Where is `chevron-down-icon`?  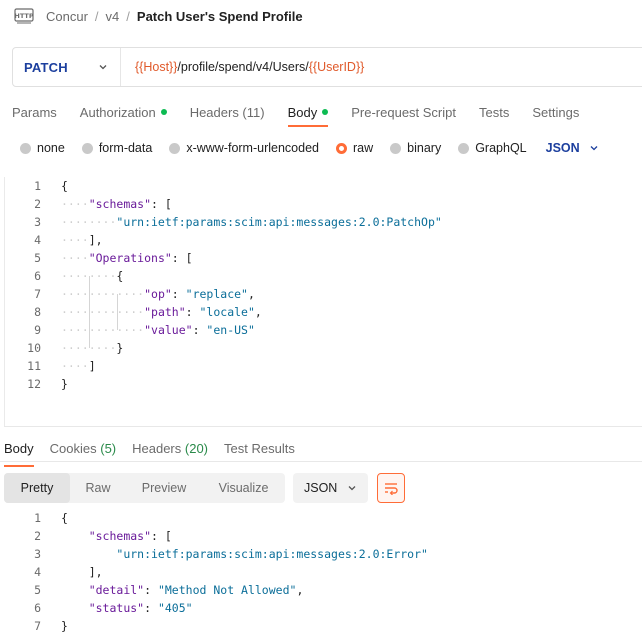
chevron-down-icon is located at coordinates (594, 148).